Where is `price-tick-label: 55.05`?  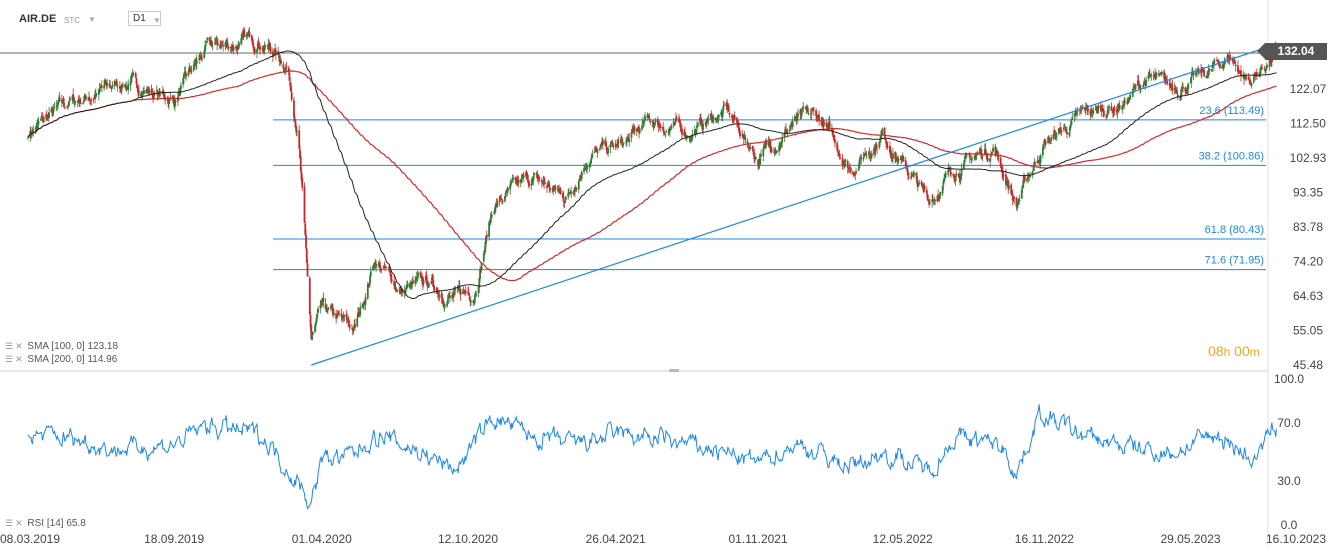
price-tick-label: 55.05 is located at coordinates (1308, 331).